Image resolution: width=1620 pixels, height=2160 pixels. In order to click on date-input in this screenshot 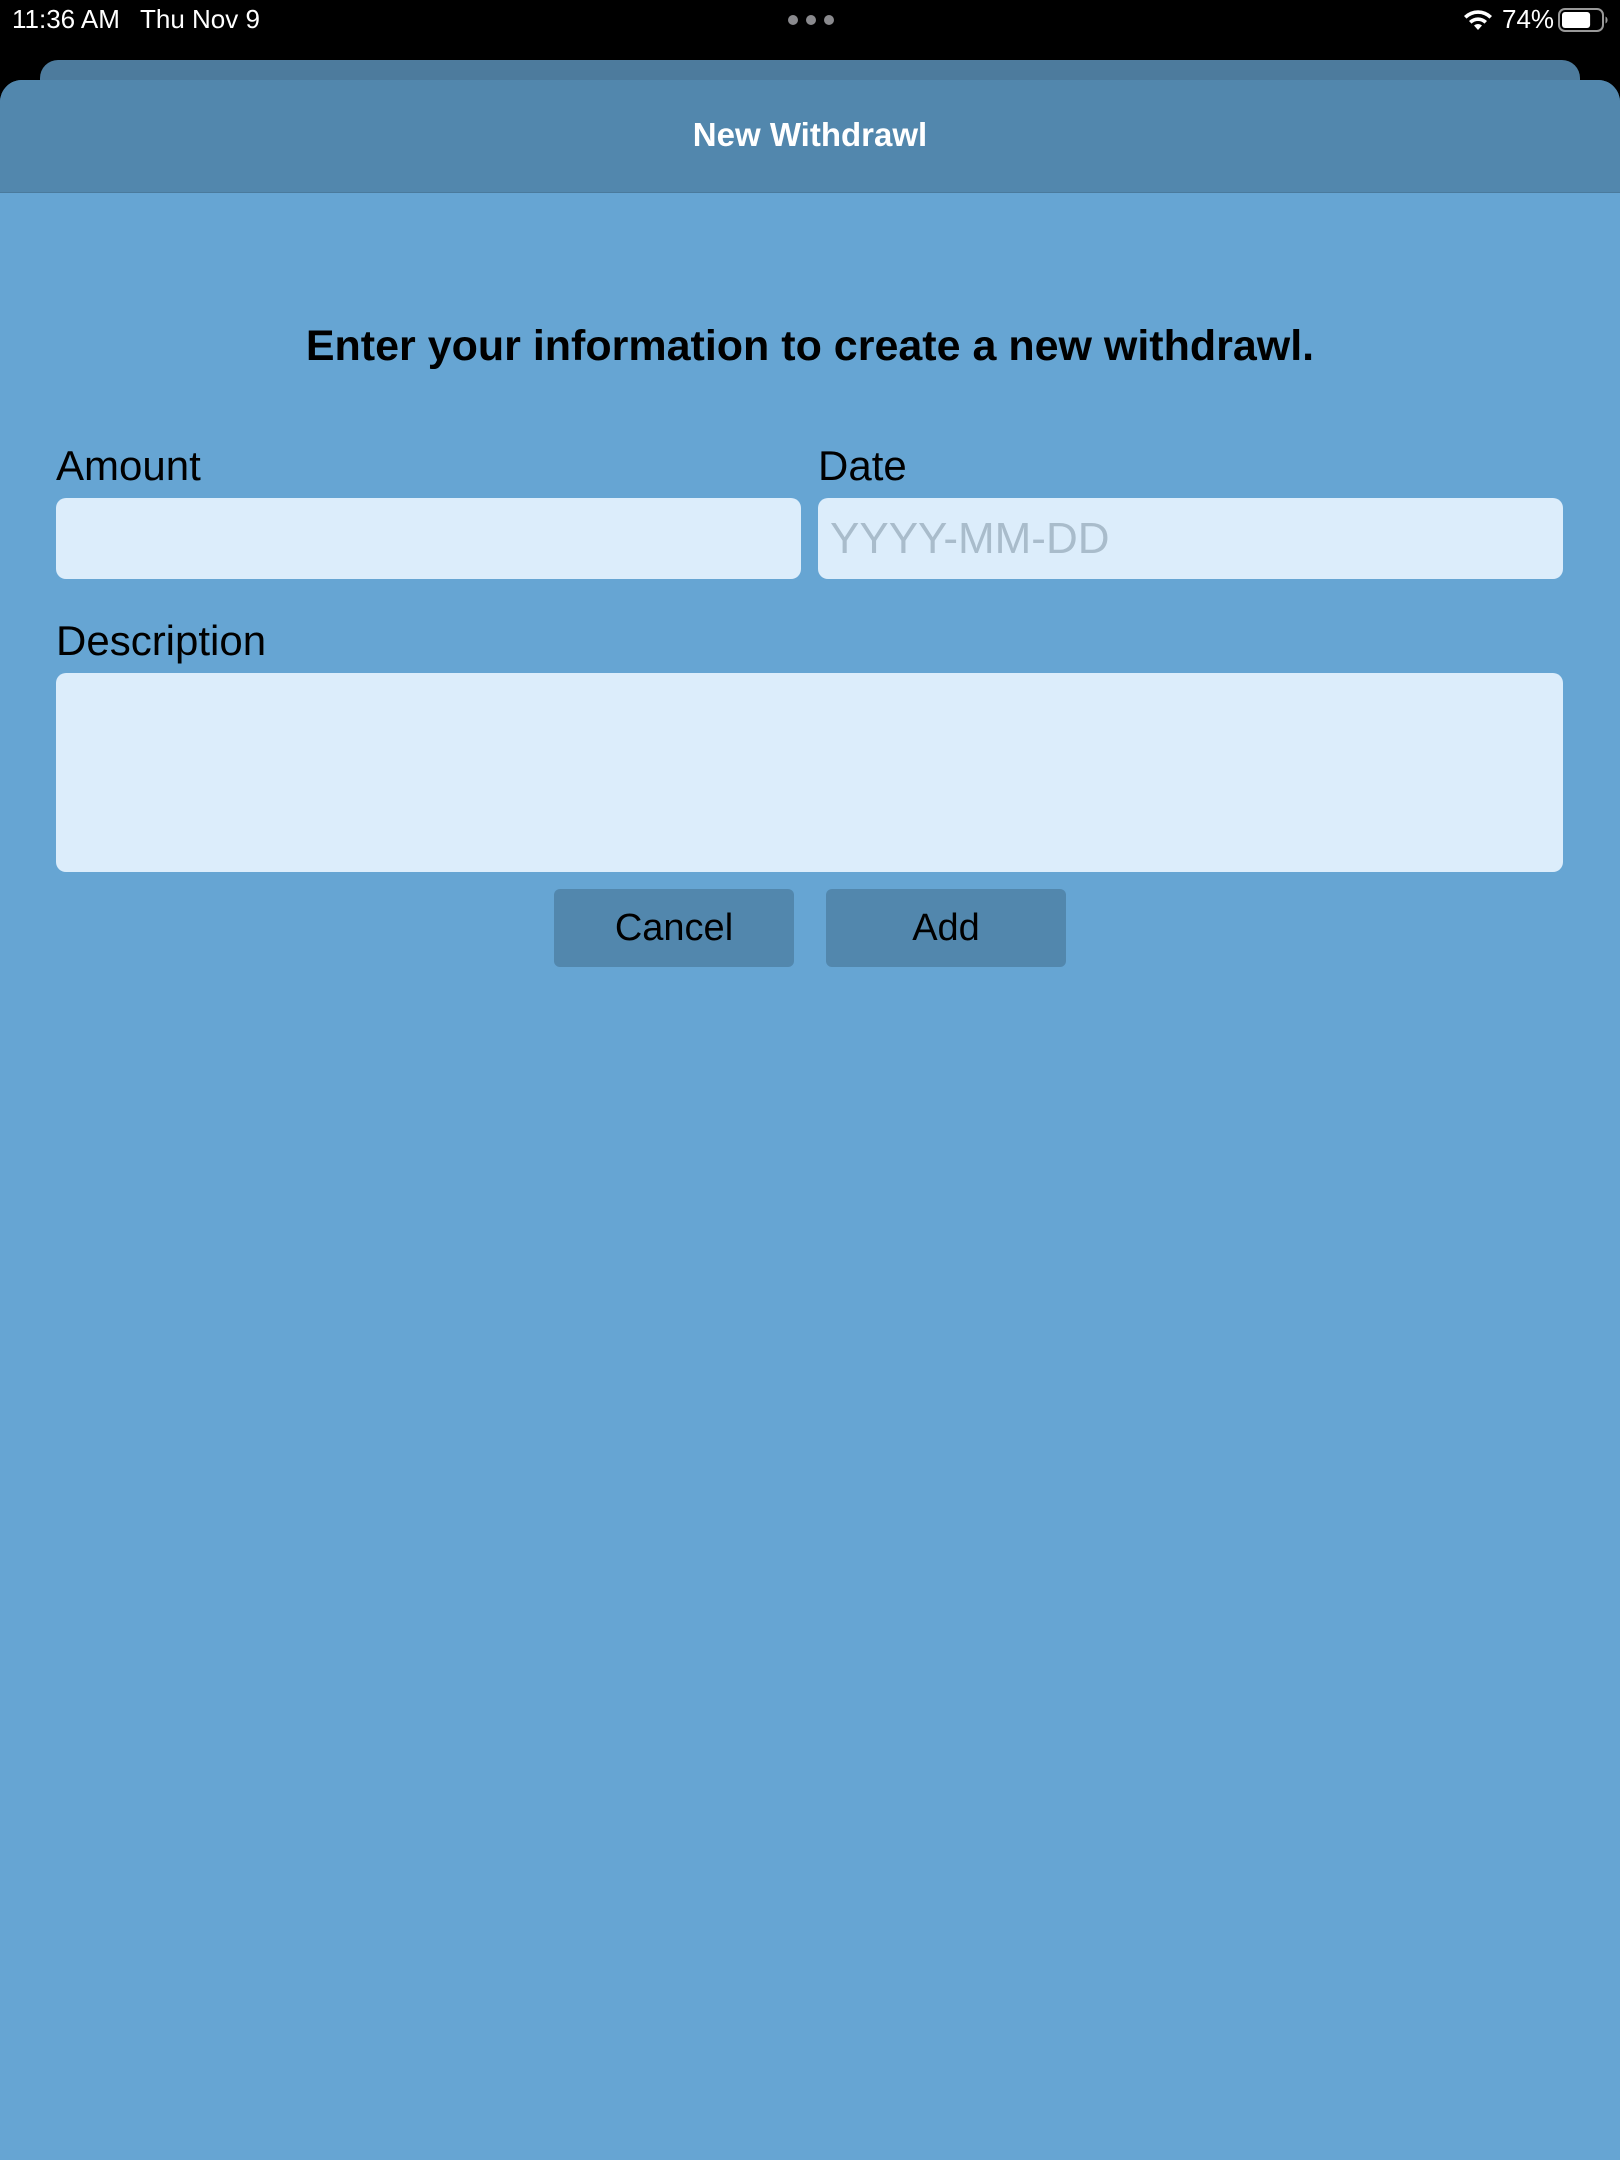, I will do `click(1190, 538)`.